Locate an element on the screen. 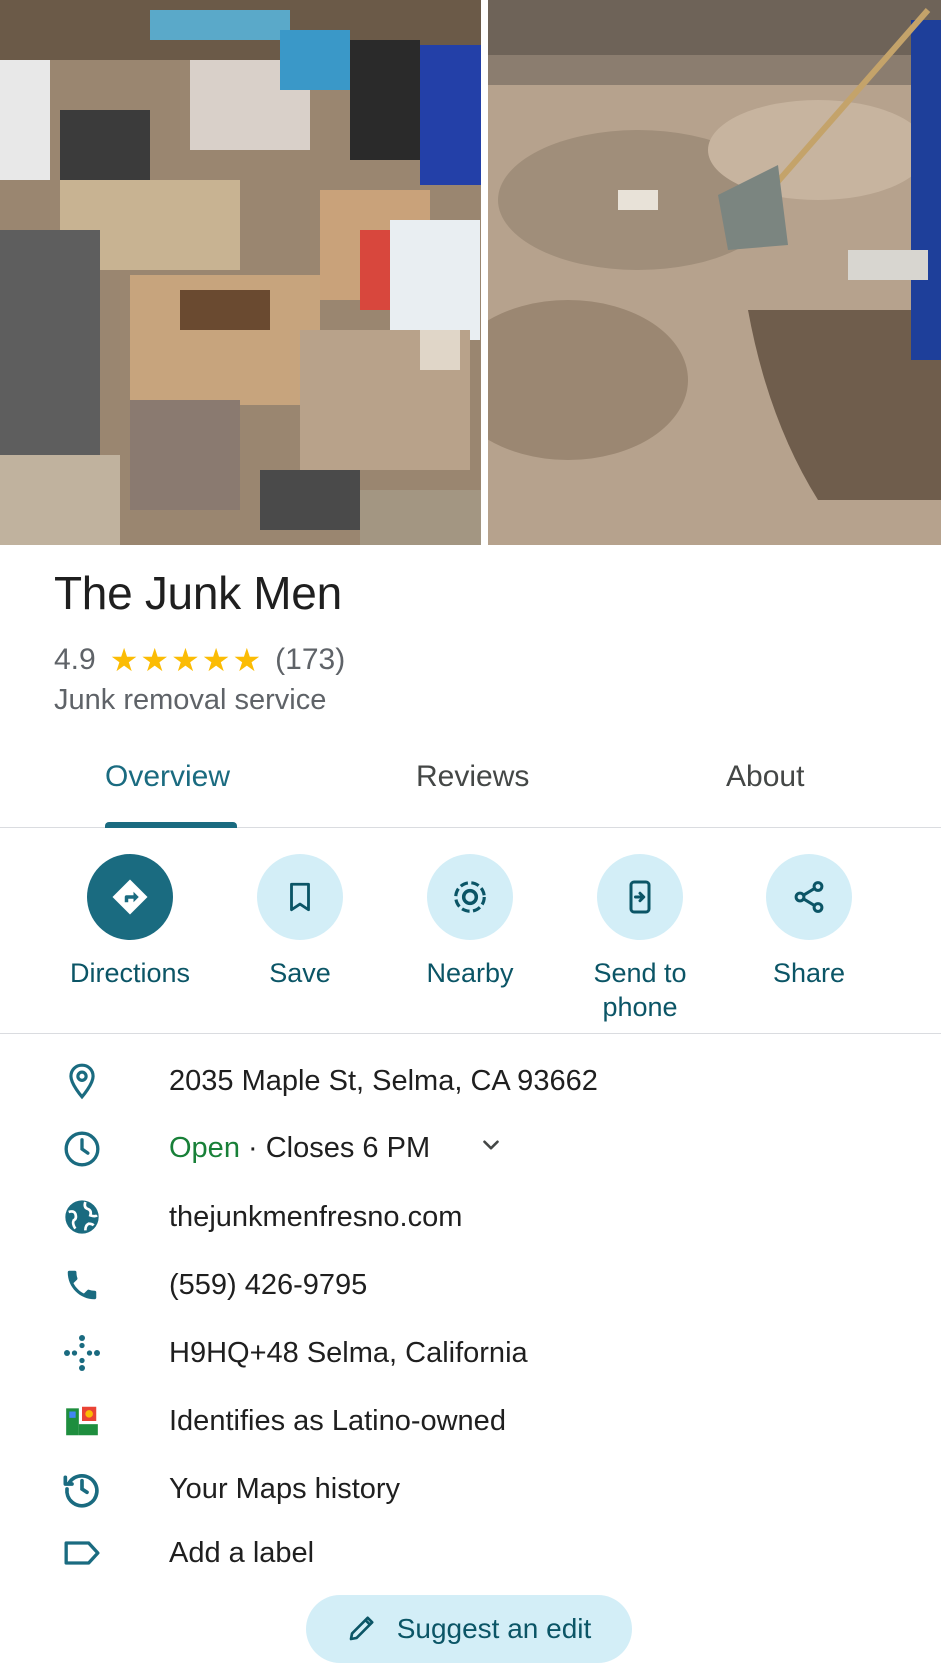  ownership-row: Identifies as Latino-owned is located at coordinates (470, 1421).